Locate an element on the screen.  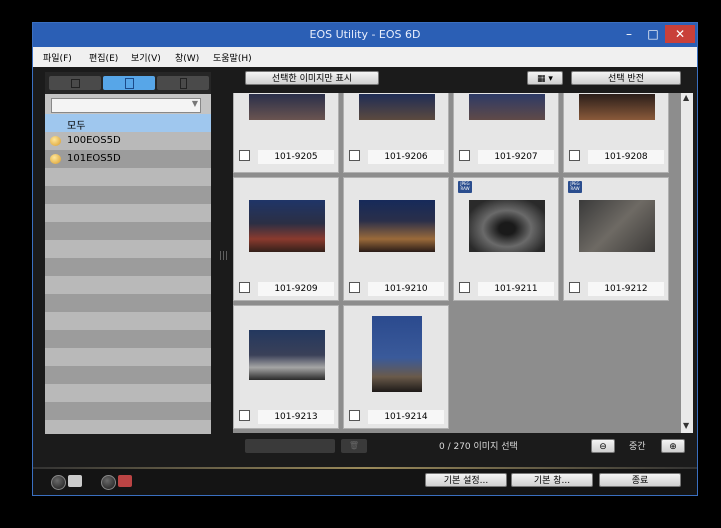
zoom-out-icon: ⊖ is located at coordinates (603, 447).